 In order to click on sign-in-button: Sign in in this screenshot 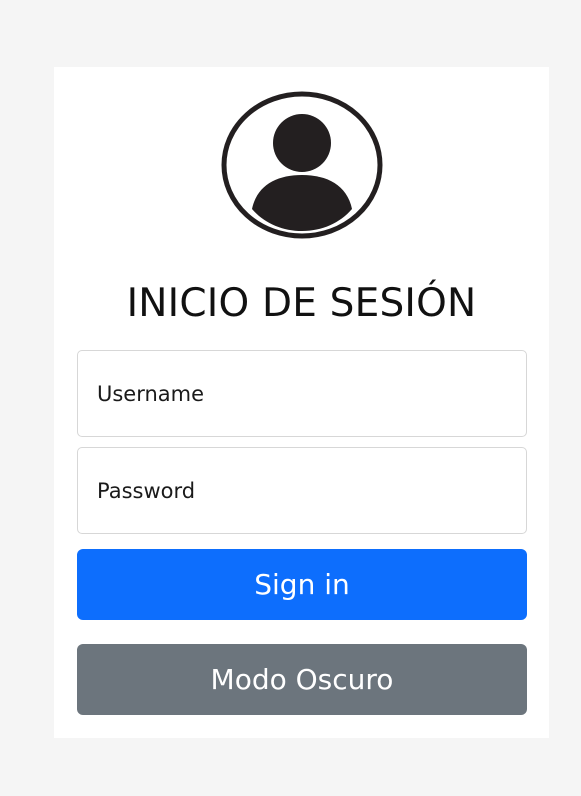, I will do `click(302, 584)`.